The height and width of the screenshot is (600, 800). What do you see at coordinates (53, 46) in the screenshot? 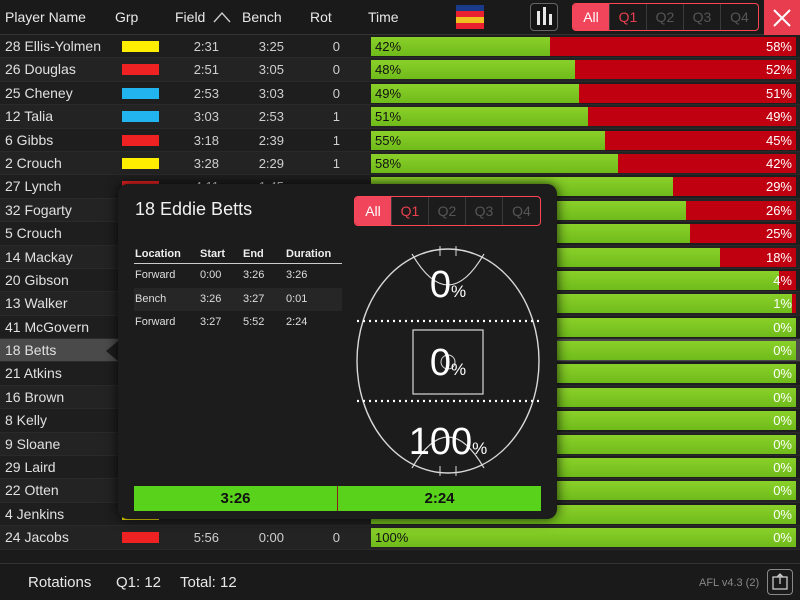
I see `player-name: 28 Ellis-Yolmen` at bounding box center [53, 46].